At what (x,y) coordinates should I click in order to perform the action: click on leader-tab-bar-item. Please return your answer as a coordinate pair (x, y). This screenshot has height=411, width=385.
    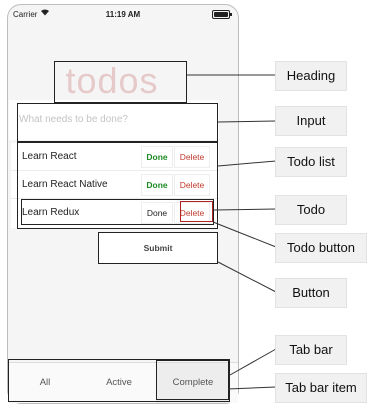
    Looking at the image, I should click on (252, 388).